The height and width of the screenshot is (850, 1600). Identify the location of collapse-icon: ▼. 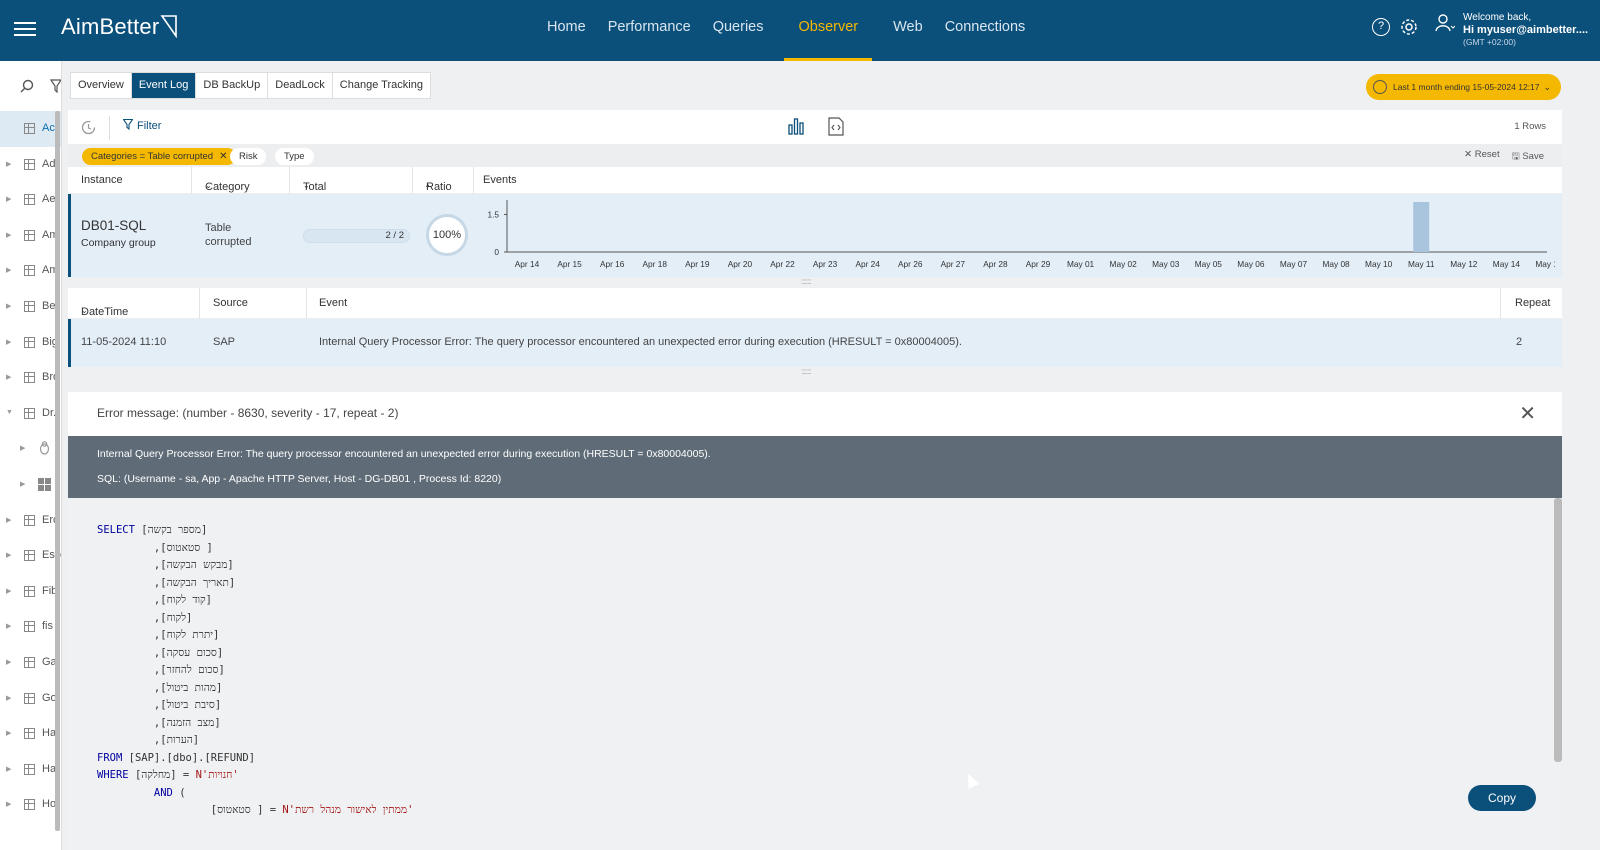
(9, 412).